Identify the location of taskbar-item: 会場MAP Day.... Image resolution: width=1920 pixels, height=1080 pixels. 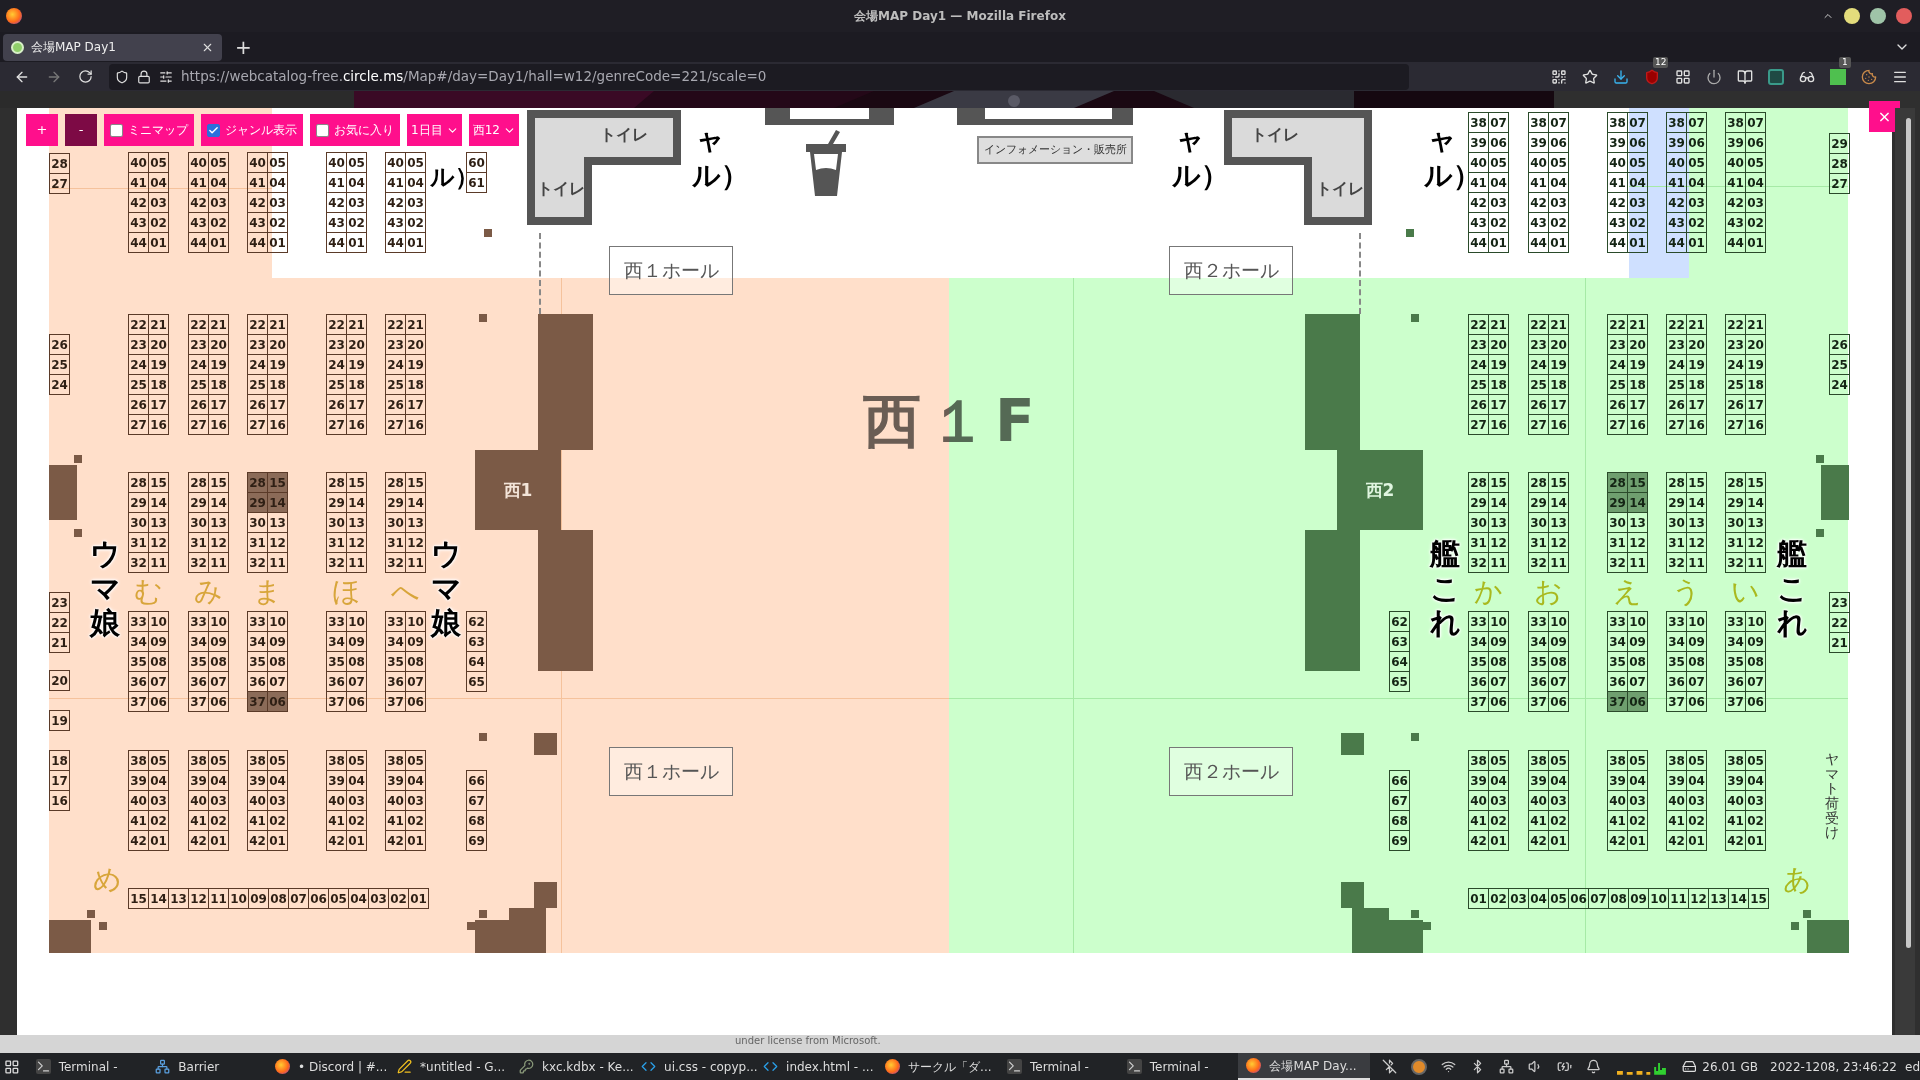
(1304, 1066).